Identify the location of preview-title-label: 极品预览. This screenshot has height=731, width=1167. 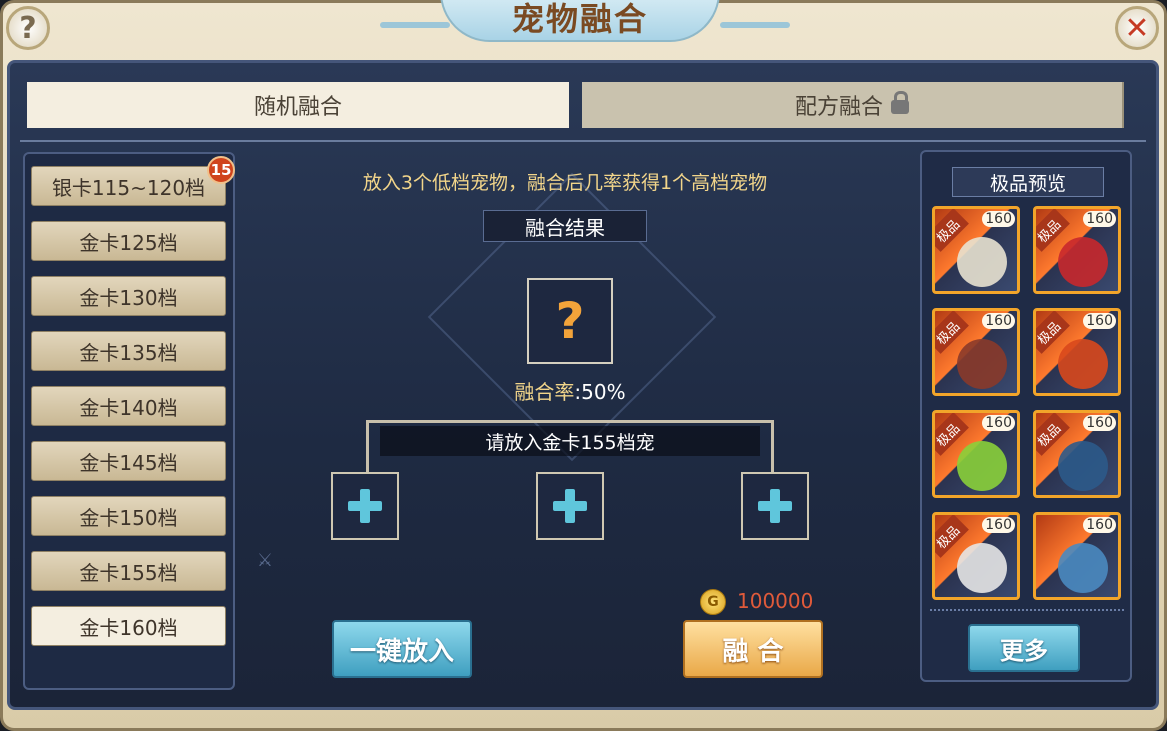
(1027, 183).